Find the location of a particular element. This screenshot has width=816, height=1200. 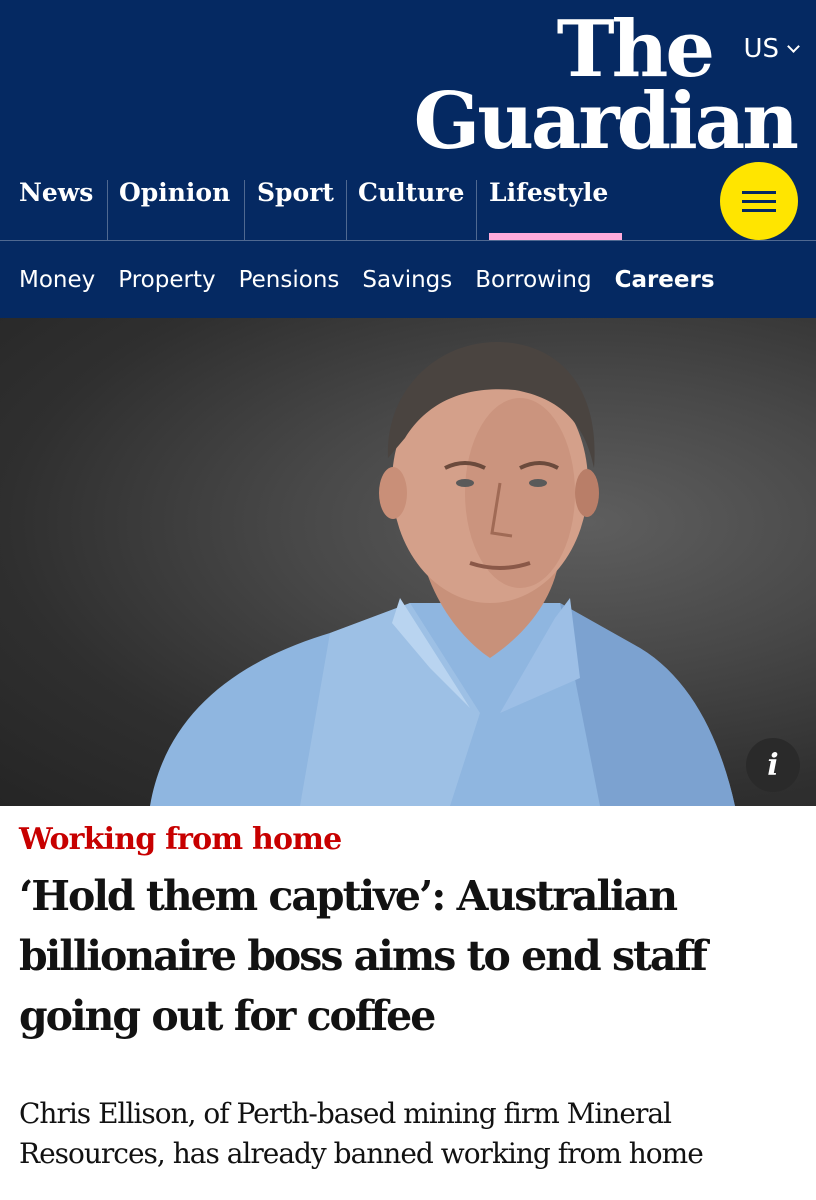

subnav-property: Property is located at coordinates (166, 280).